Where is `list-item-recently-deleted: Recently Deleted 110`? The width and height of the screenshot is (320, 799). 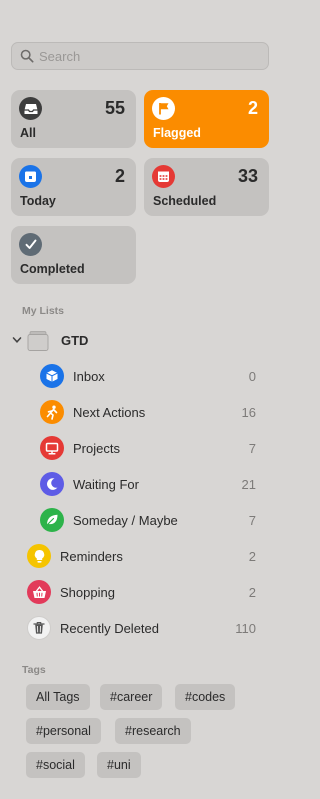 list-item-recently-deleted: Recently Deleted 110 is located at coordinates (141, 628).